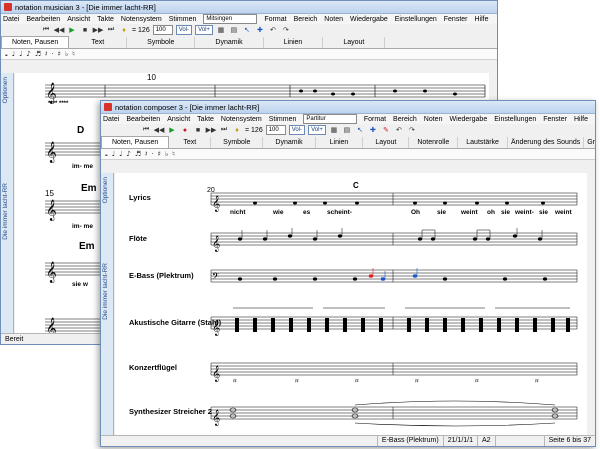 The height and width of the screenshot is (449, 600). Describe the element at coordinates (105, 190) in the screenshot. I see `front-side-options: Optionen` at that location.